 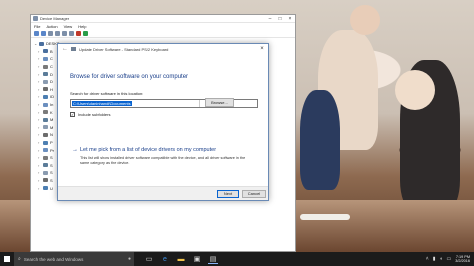 I want to click on next-button: Next, so click(x=228, y=194).